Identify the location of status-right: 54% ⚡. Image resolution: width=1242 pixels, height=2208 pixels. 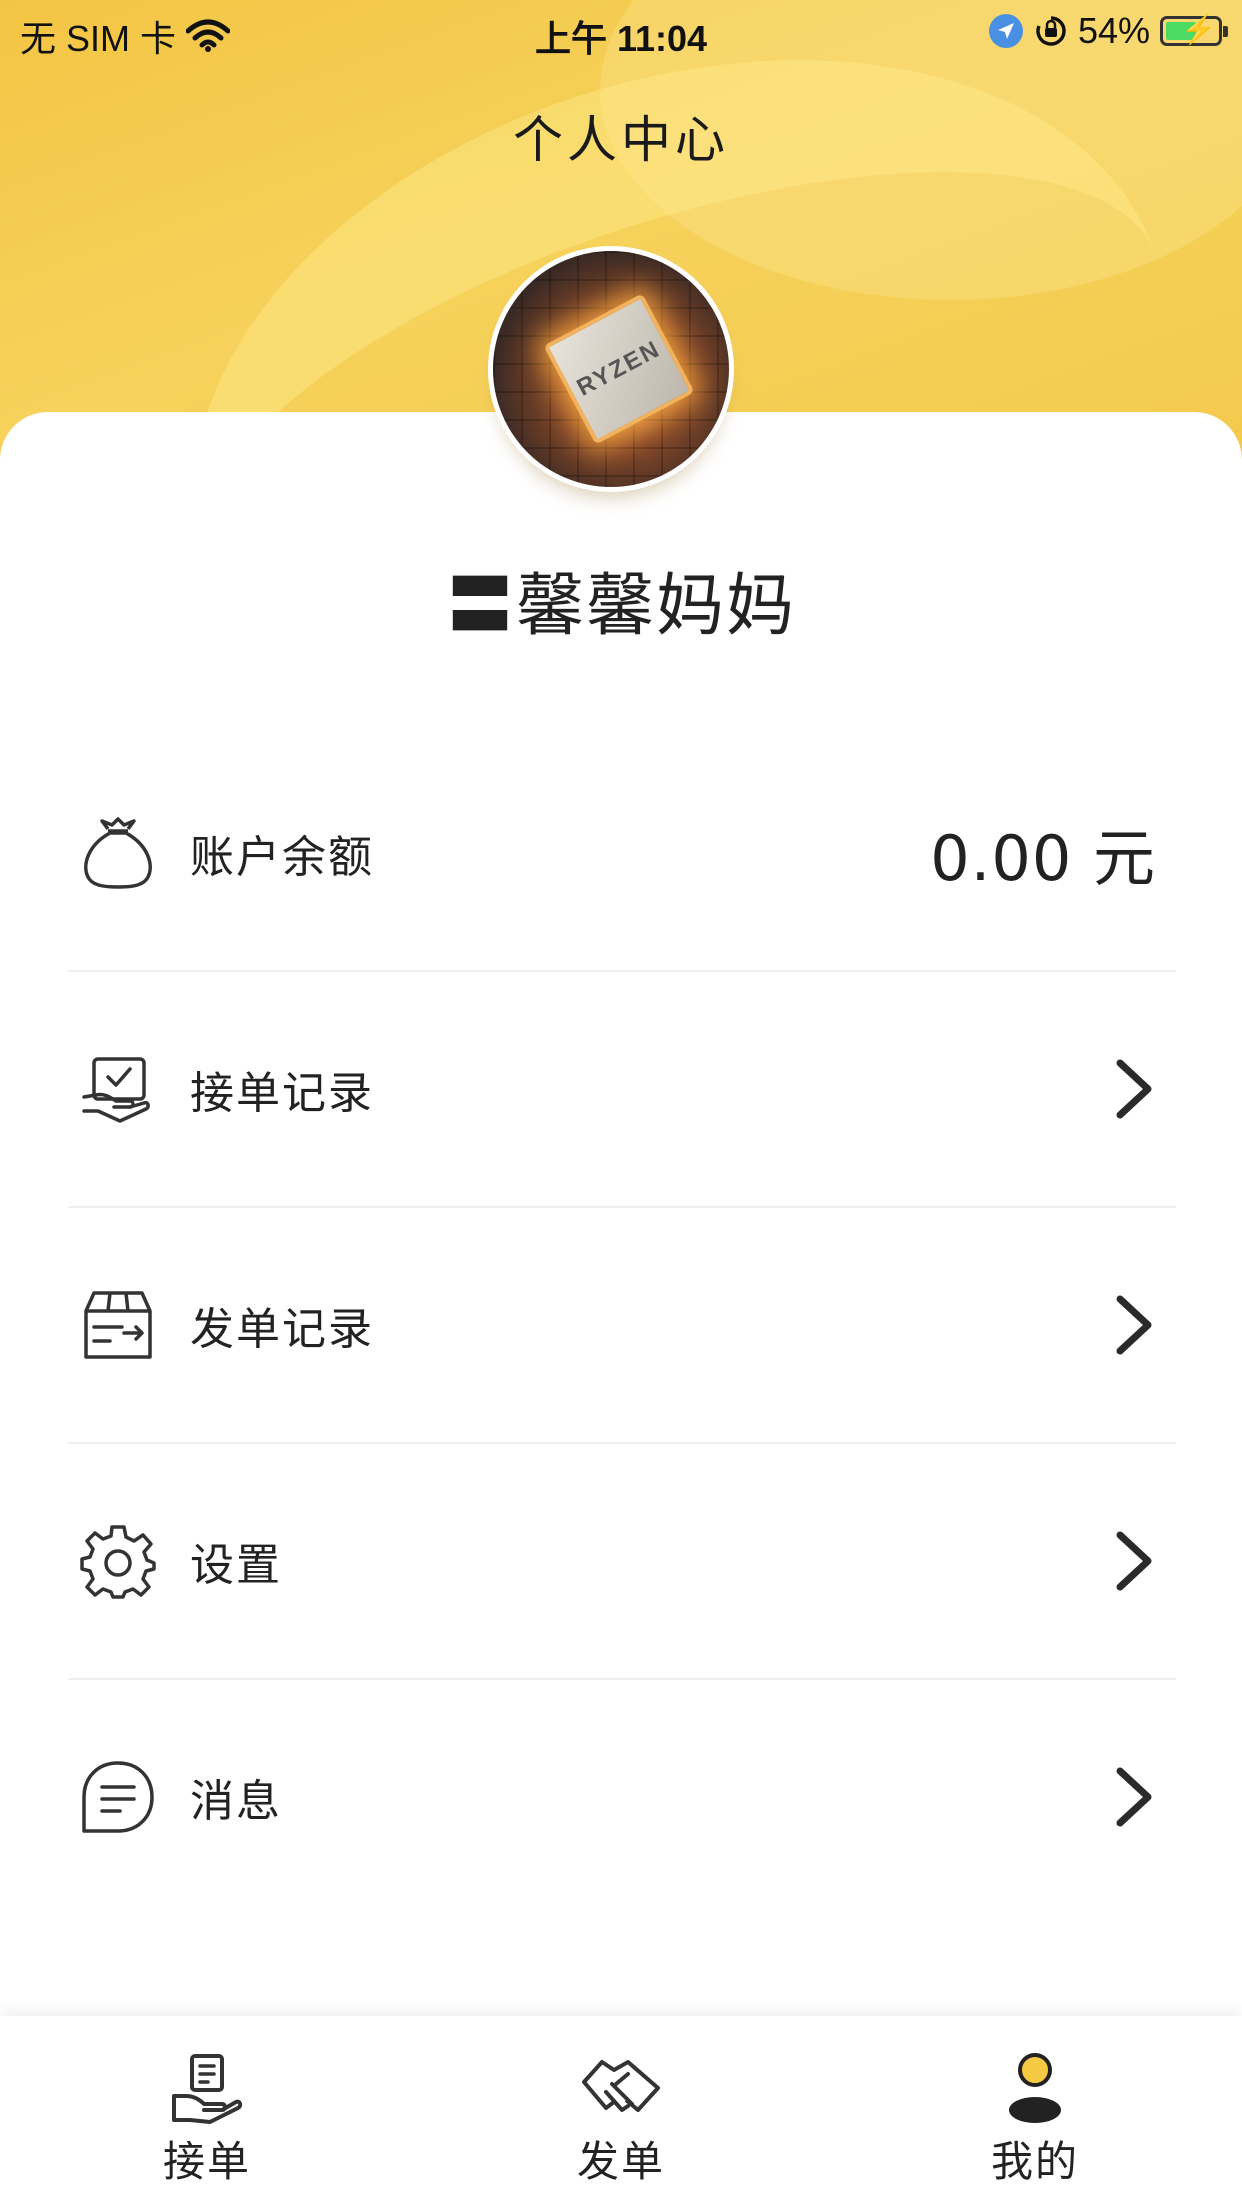
(1108, 31).